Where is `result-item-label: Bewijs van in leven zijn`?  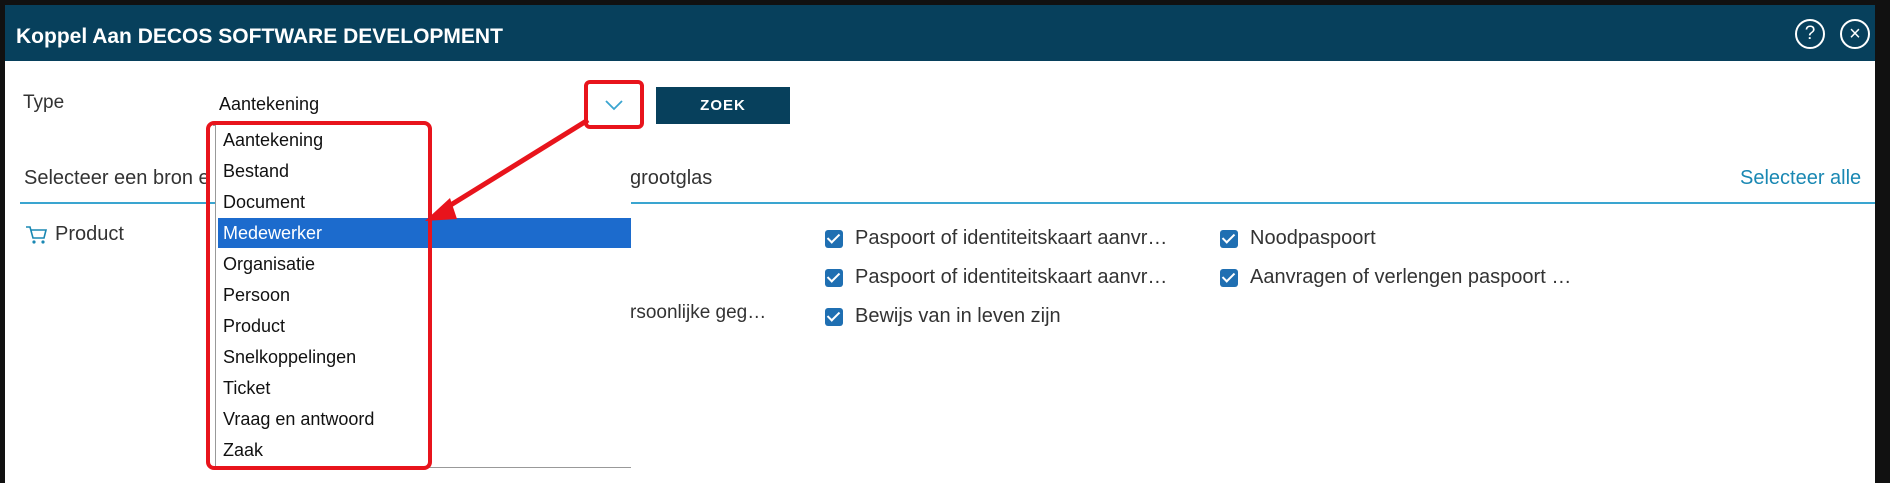 result-item-label: Bewijs van in leven zijn is located at coordinates (958, 316).